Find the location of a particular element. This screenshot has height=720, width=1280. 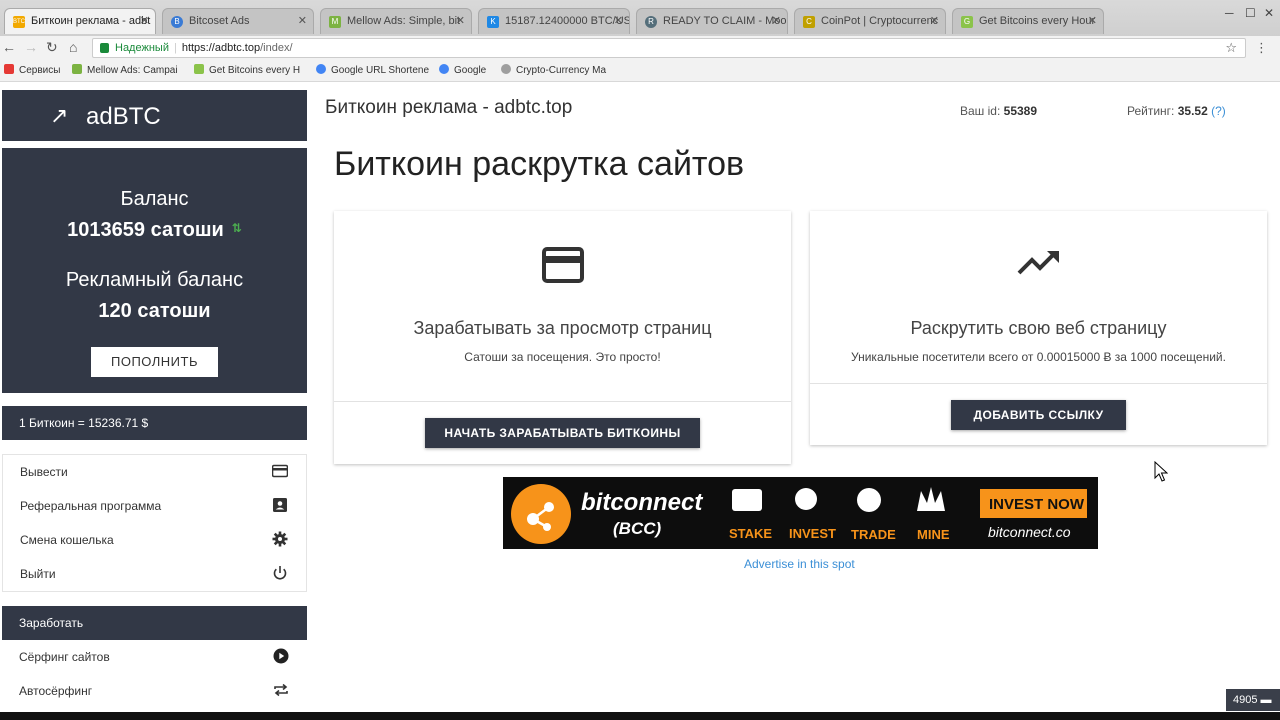

tab-bitcoset: B Bitcoset Ads ✕ is located at coordinates (238, 21).